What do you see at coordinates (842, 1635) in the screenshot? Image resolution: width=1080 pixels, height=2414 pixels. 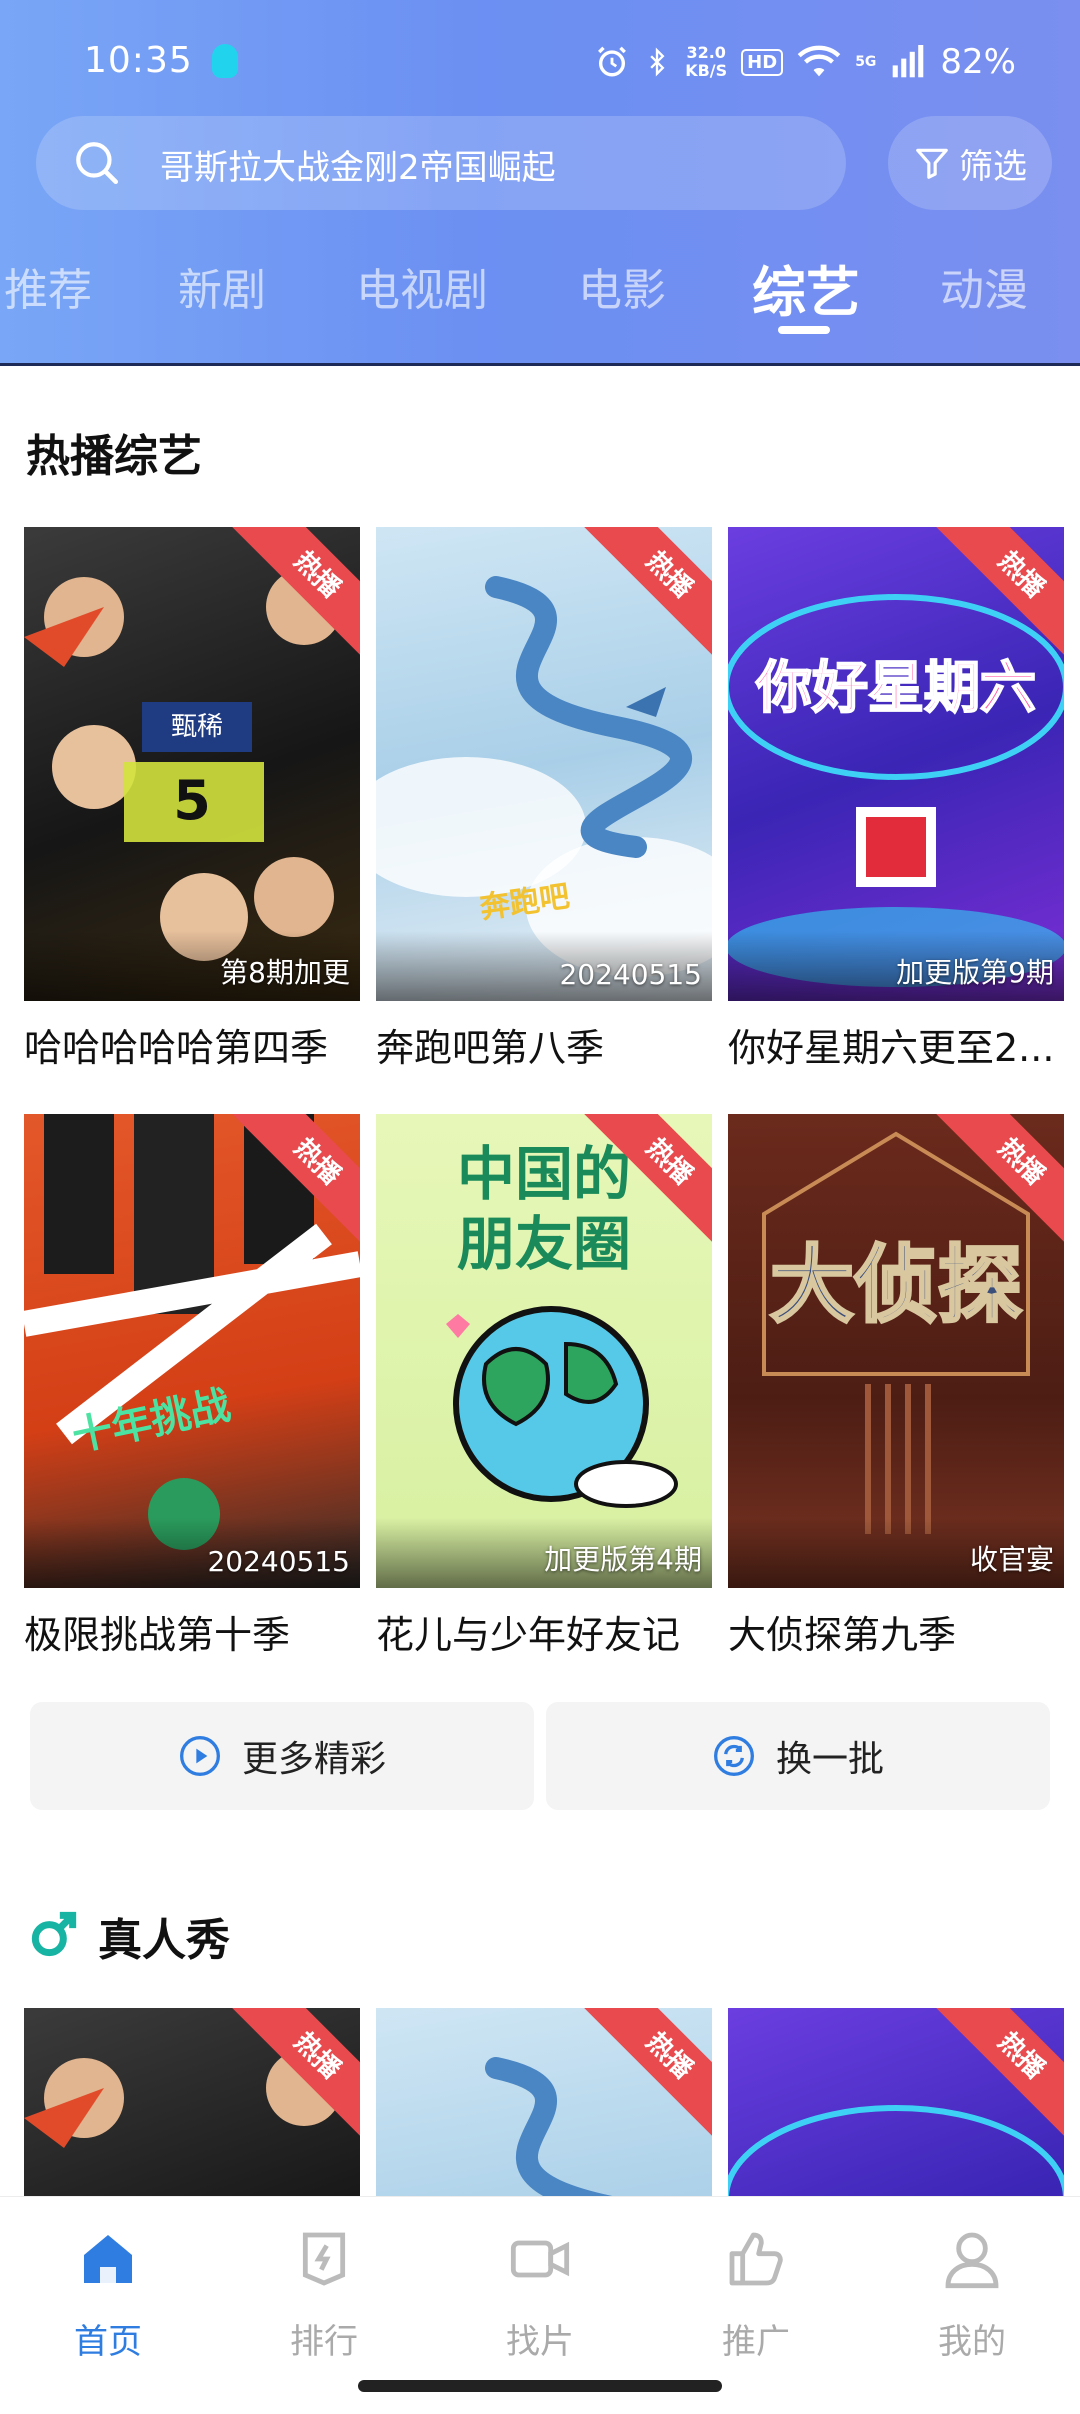 I see `show-title: 大侦探第九季` at bounding box center [842, 1635].